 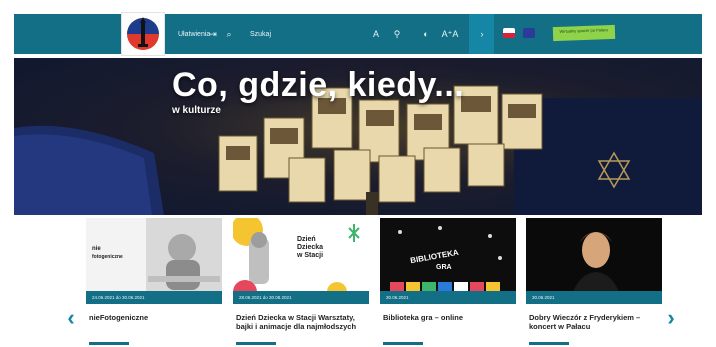 What do you see at coordinates (376, 34) in the screenshot?
I see `text-tool-icon: A` at bounding box center [376, 34].